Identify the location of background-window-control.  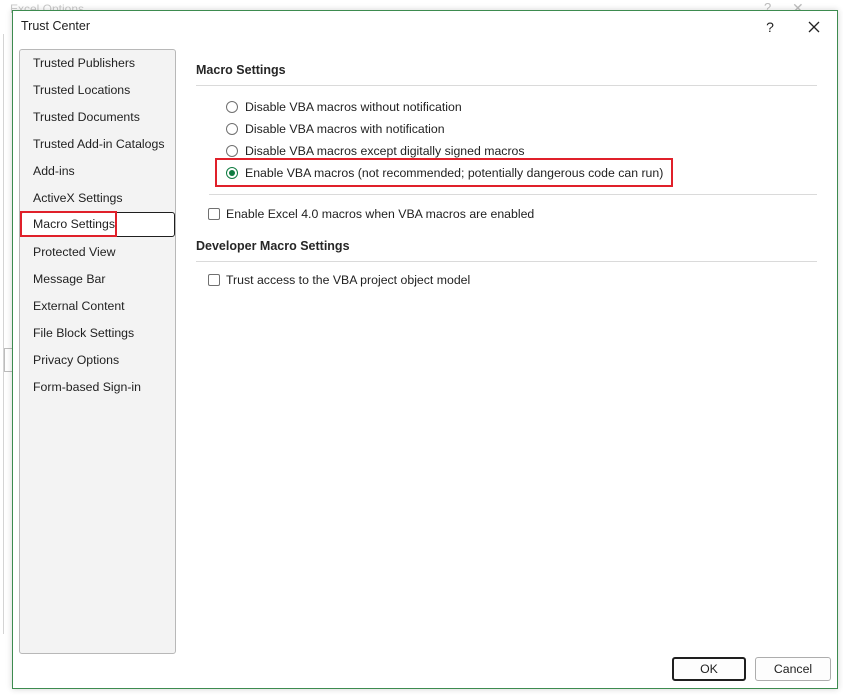
(8, 360).